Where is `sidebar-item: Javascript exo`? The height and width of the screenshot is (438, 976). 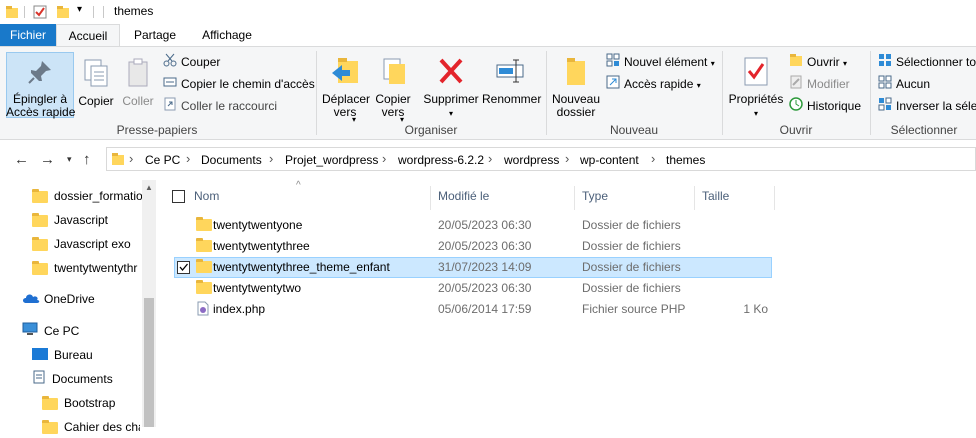 sidebar-item: Javascript exo is located at coordinates (81, 244).